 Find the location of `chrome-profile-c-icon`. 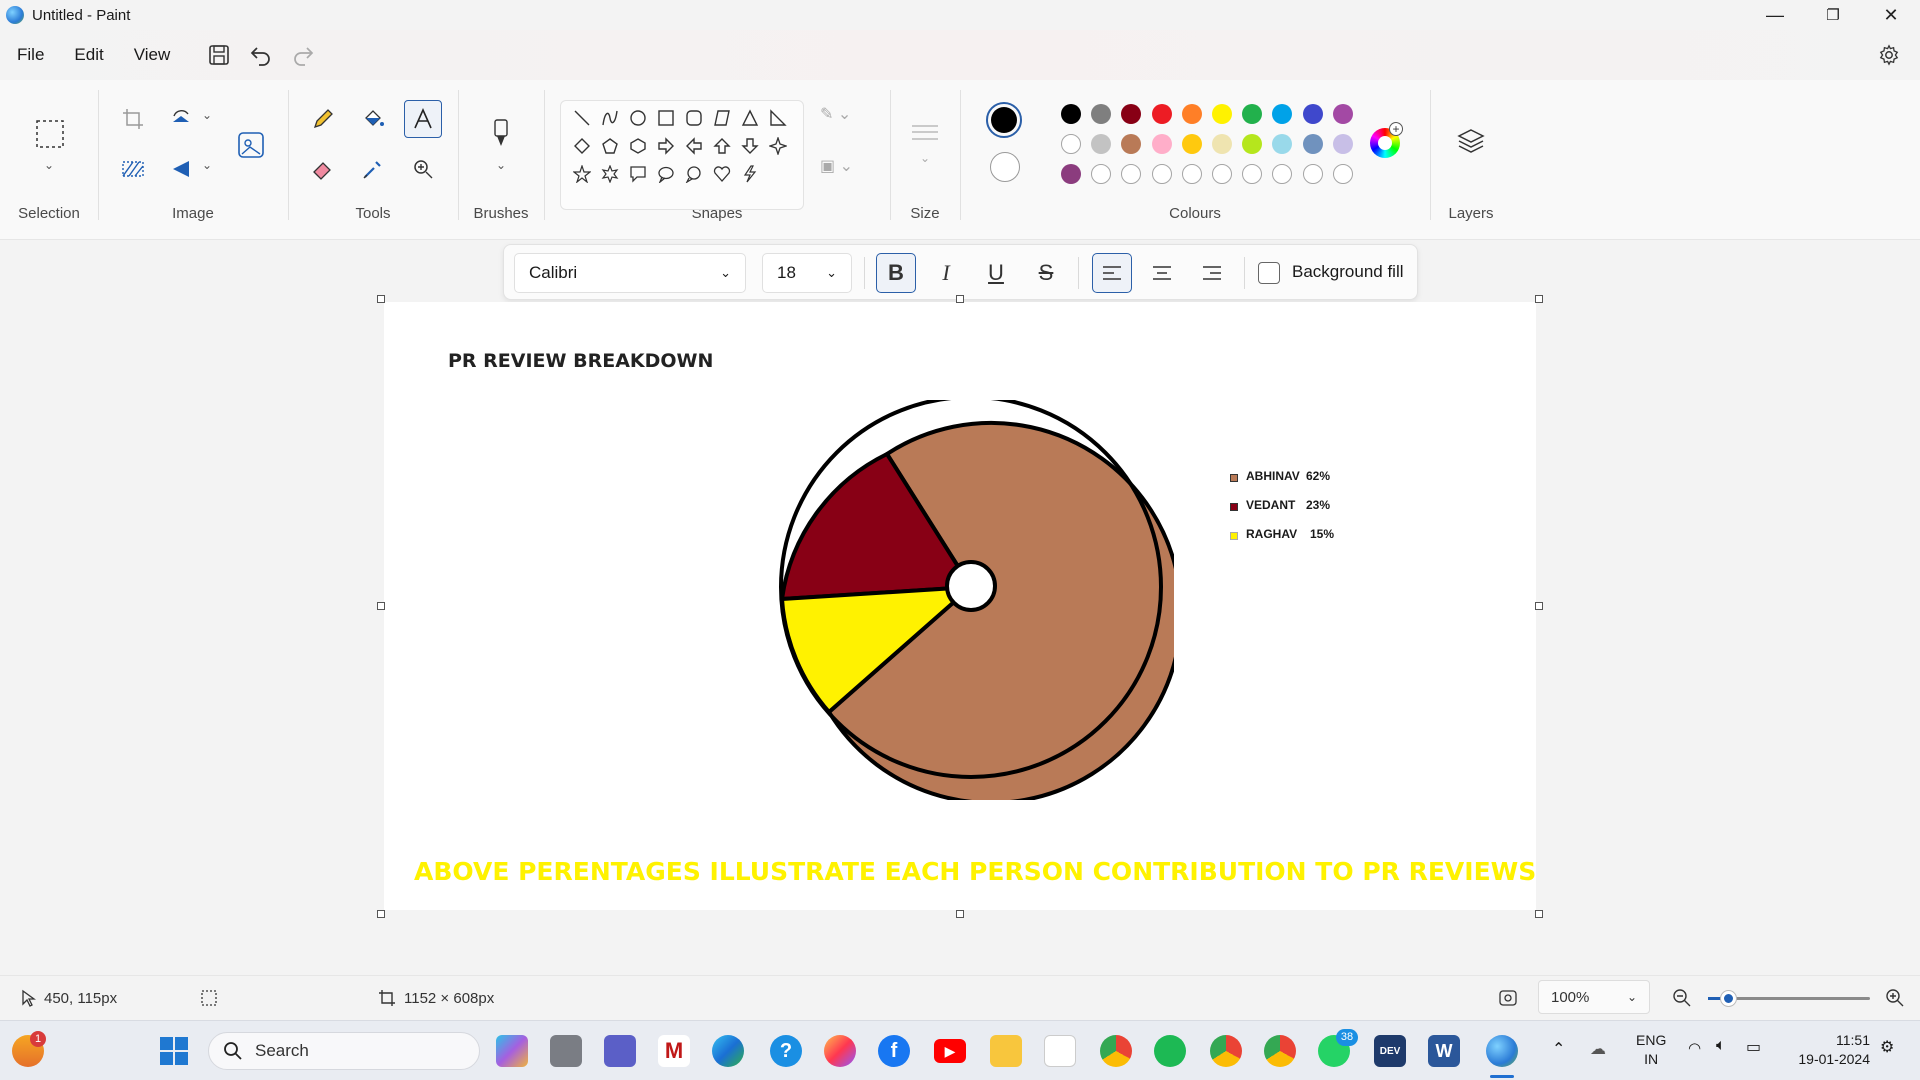

chrome-profile-c-icon is located at coordinates (1280, 1051).